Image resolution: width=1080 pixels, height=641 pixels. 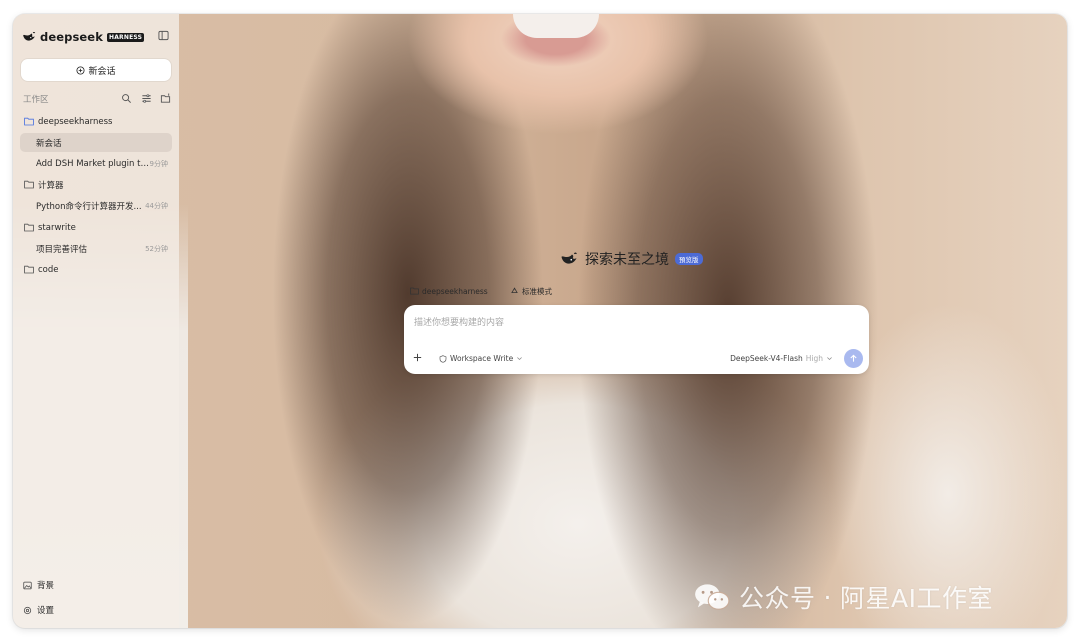 What do you see at coordinates (125, 37) in the screenshot?
I see `brand-badge: HARNESS` at bounding box center [125, 37].